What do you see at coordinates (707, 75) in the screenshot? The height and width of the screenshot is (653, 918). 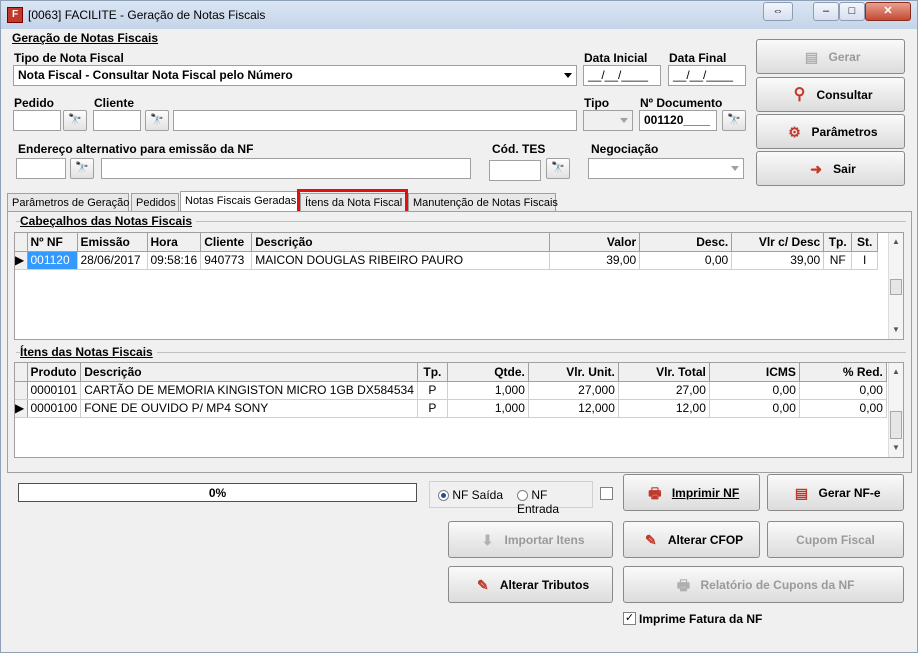 I see `data-final-input: __/__/____` at bounding box center [707, 75].